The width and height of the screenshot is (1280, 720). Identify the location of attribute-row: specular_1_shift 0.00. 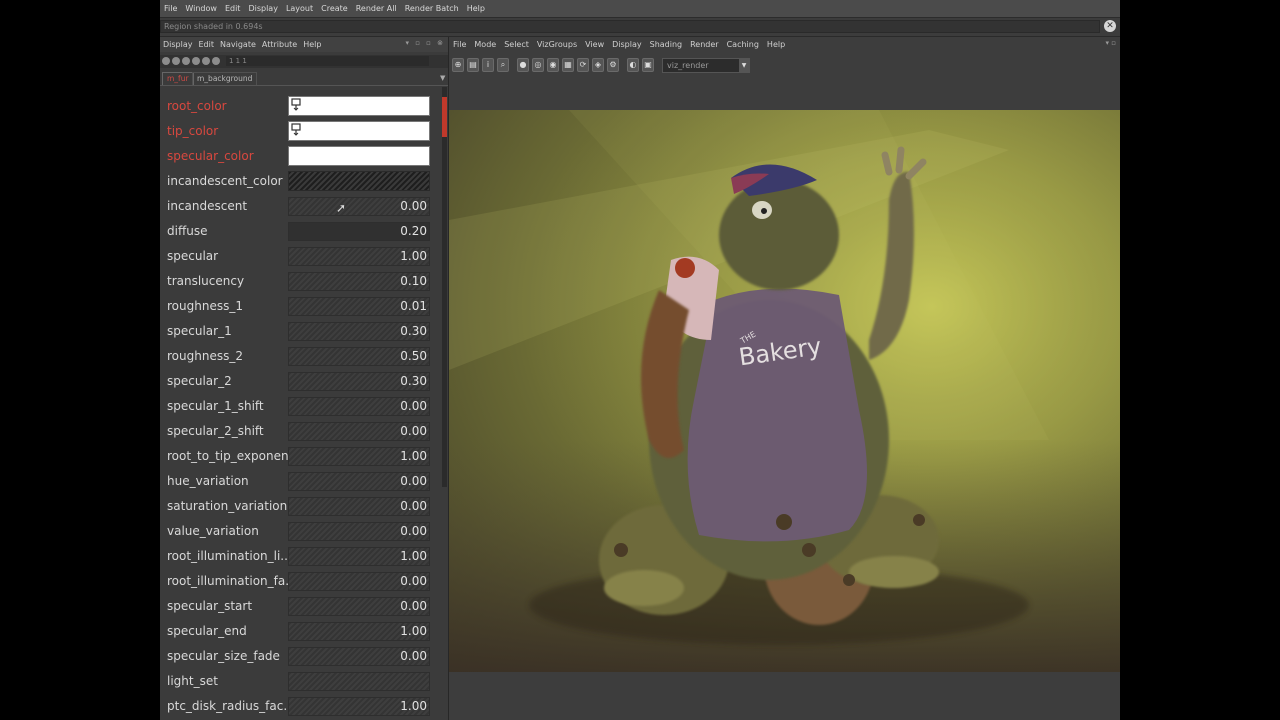
(300, 406).